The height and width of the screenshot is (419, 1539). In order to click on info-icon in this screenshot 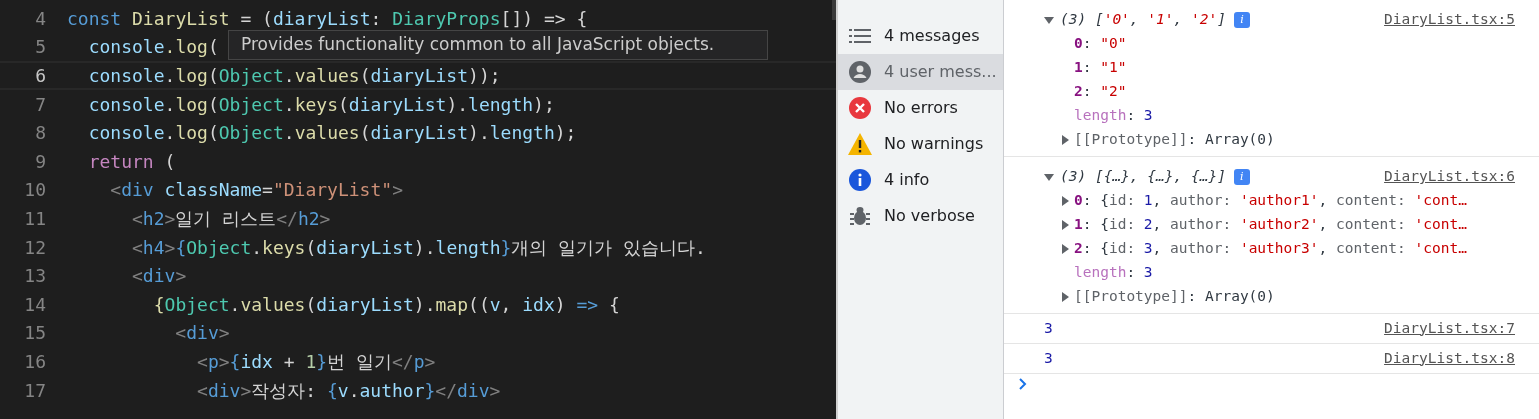, I will do `click(860, 180)`.